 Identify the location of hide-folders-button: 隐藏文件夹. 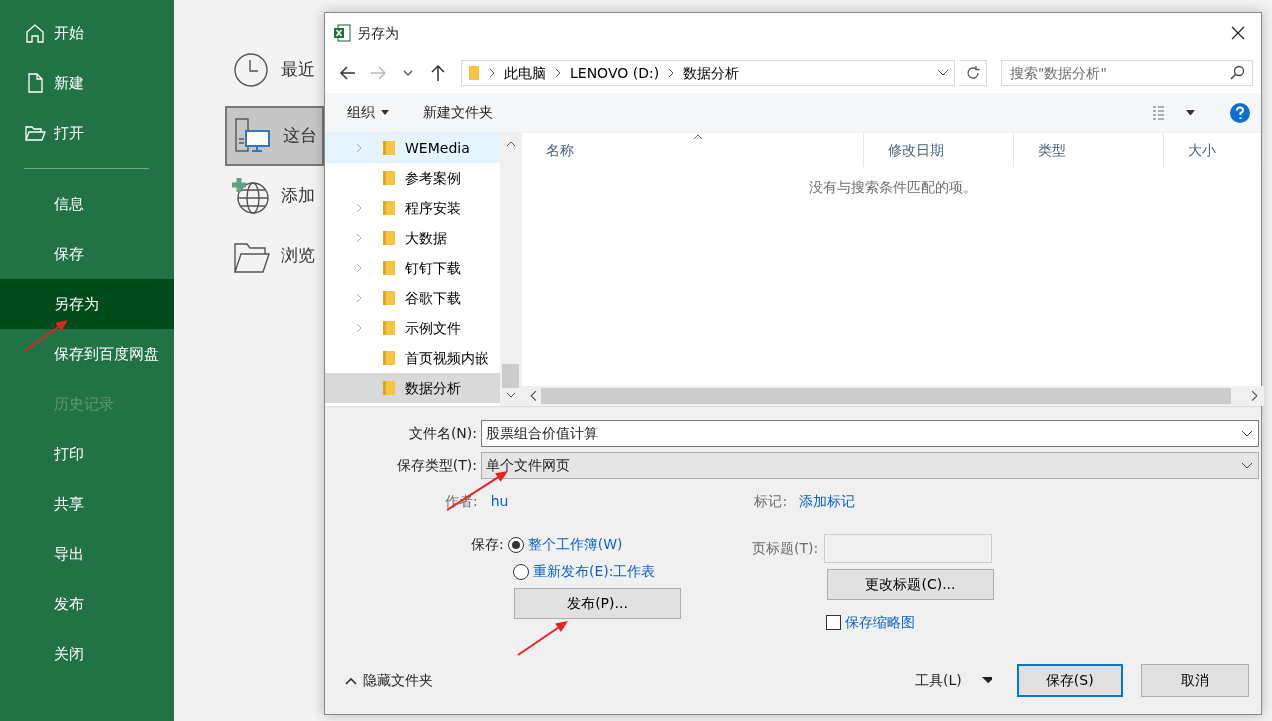
(389, 680).